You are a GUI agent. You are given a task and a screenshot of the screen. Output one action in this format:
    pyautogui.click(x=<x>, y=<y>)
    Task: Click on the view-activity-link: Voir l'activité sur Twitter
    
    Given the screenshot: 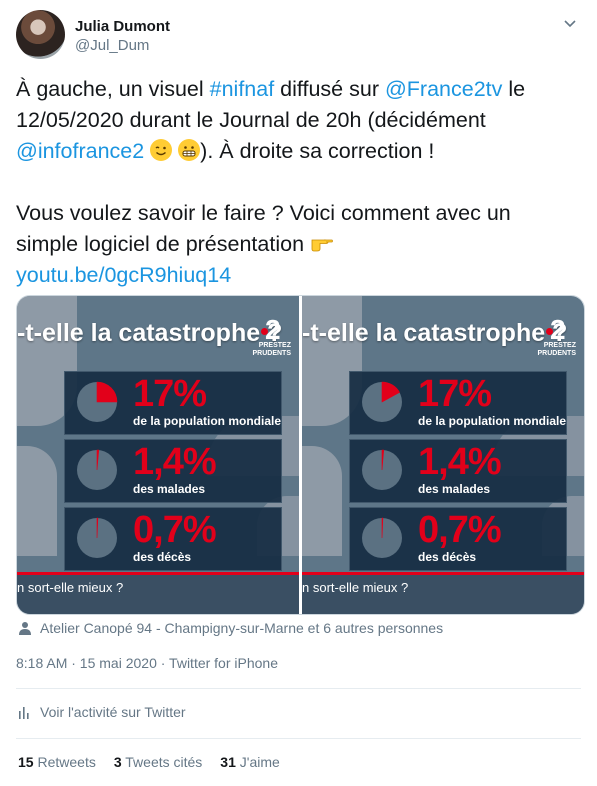 What is the action you would take?
    pyautogui.click(x=102, y=712)
    